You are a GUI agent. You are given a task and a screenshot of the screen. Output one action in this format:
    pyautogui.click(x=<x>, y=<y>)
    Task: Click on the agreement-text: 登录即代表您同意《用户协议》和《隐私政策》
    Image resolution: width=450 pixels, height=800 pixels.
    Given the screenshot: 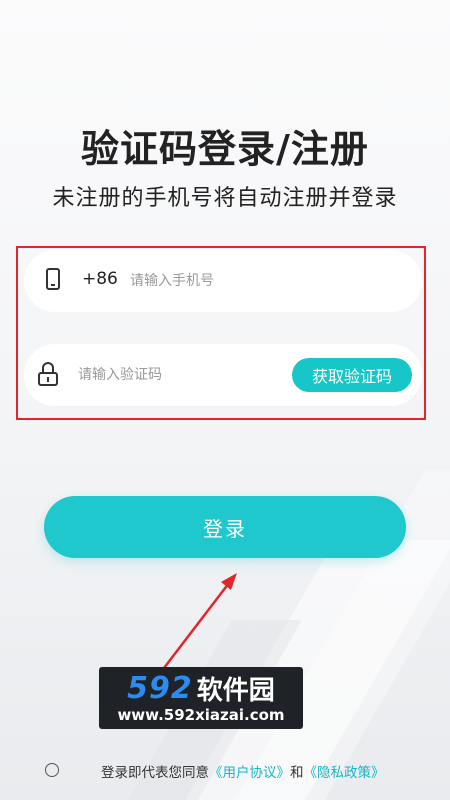 What is the action you would take?
    pyautogui.click(x=243, y=771)
    